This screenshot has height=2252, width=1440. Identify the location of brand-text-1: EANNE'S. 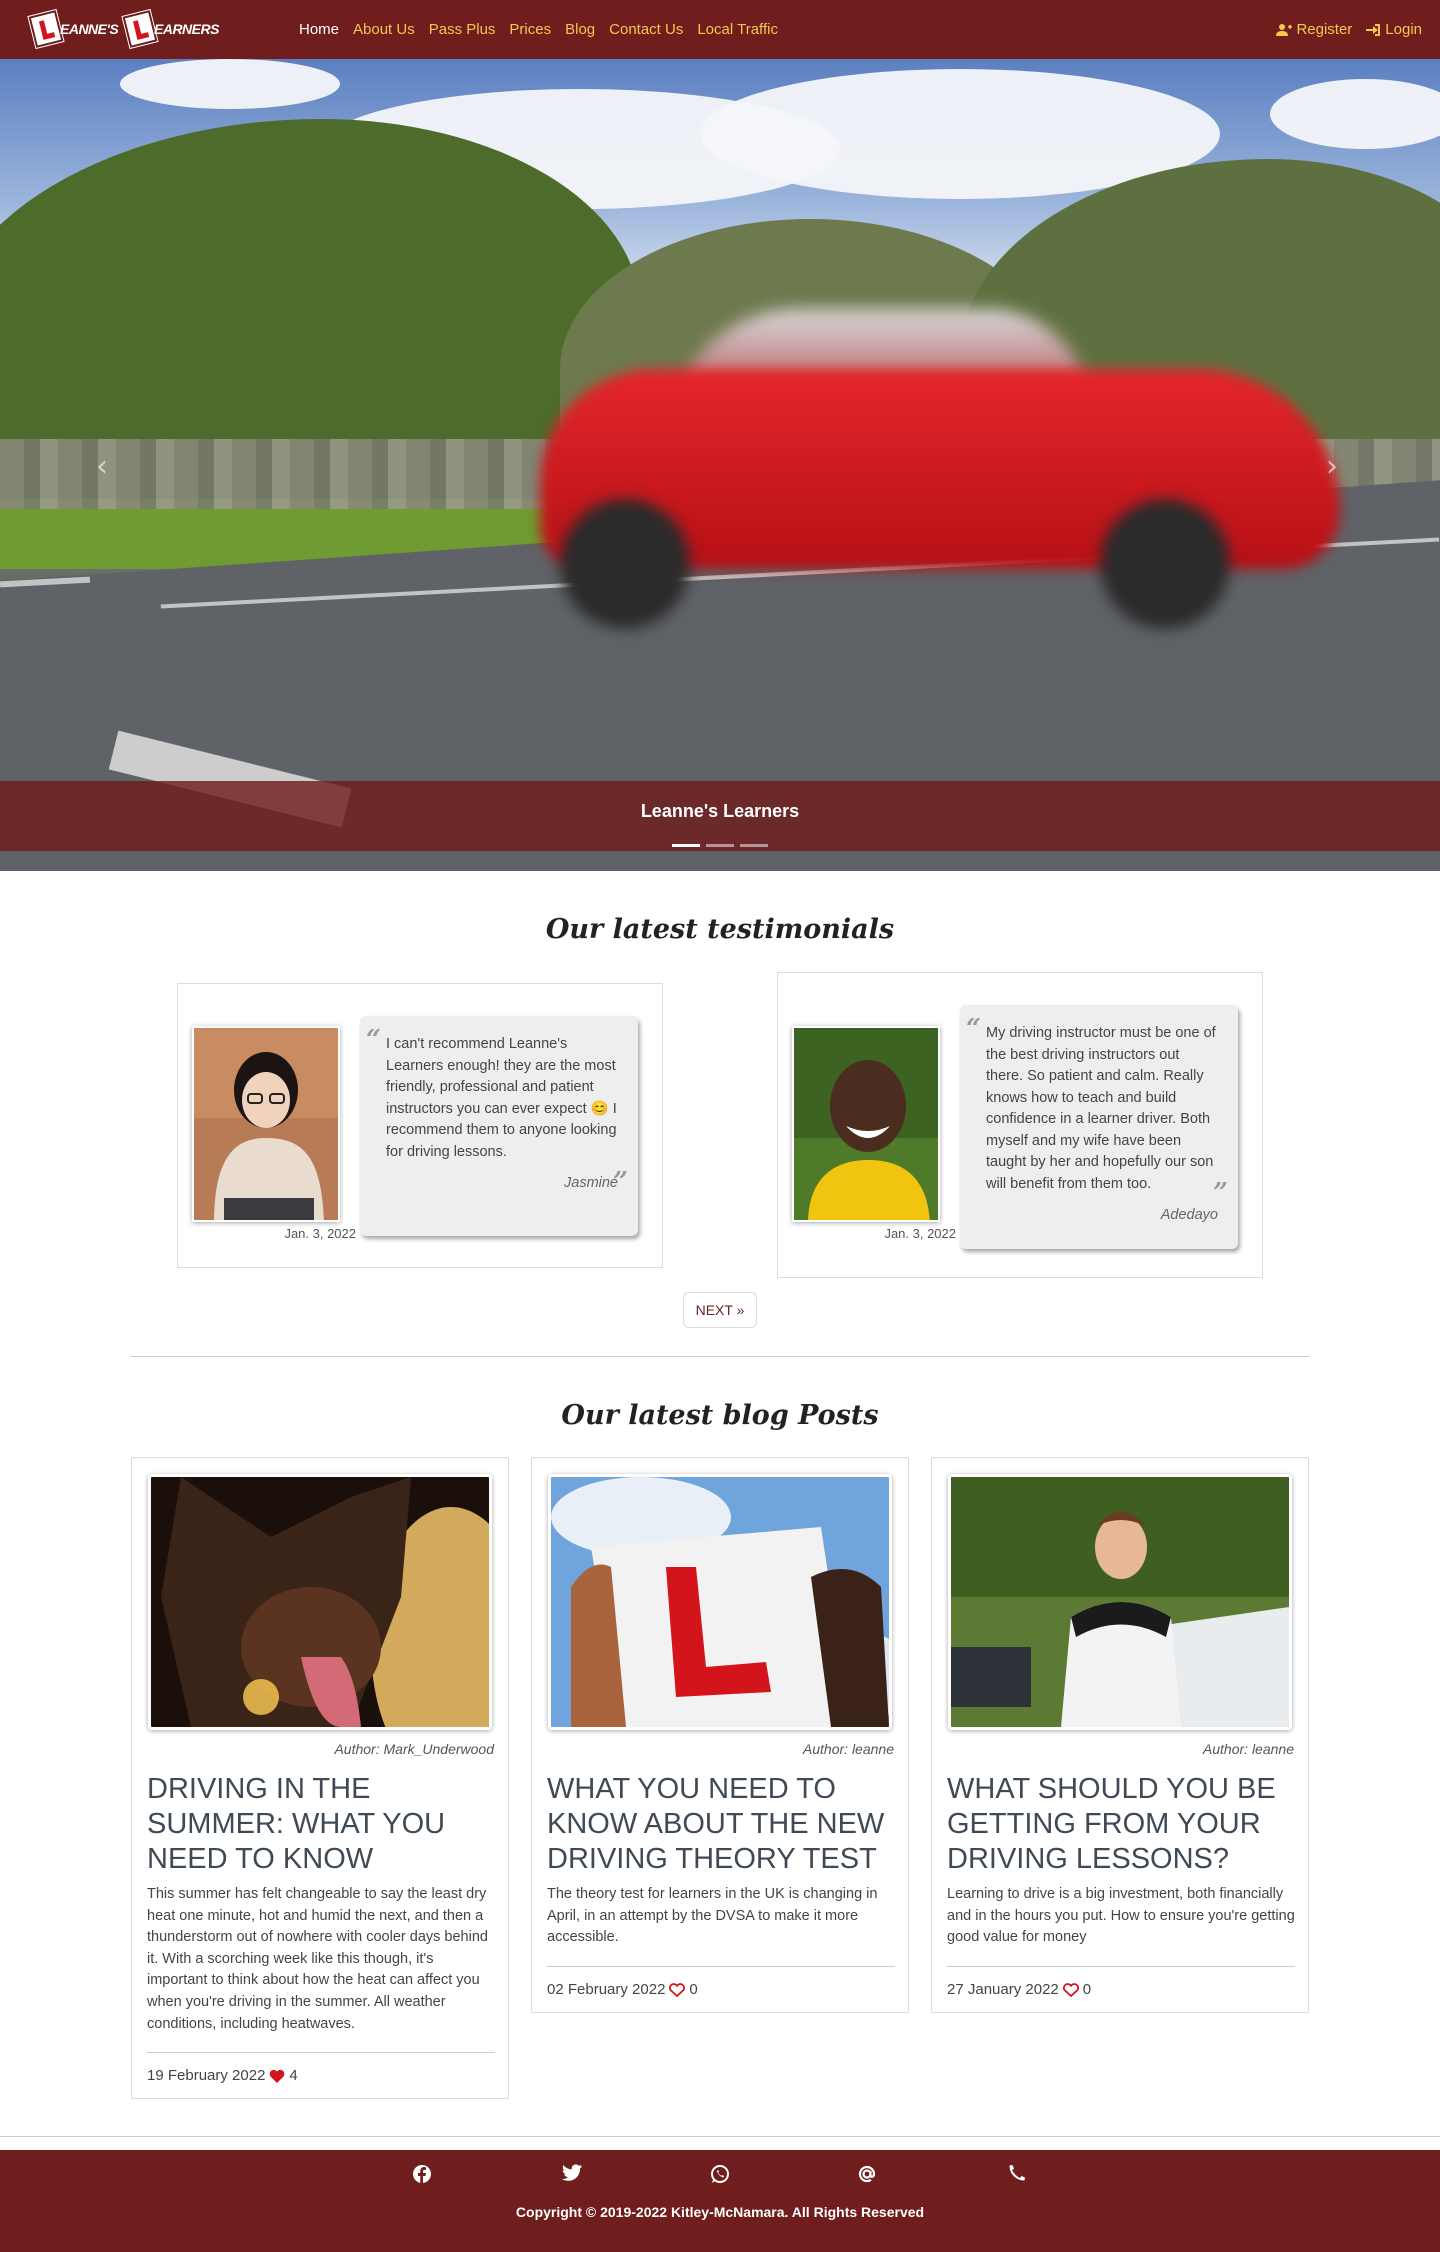
(89, 29).